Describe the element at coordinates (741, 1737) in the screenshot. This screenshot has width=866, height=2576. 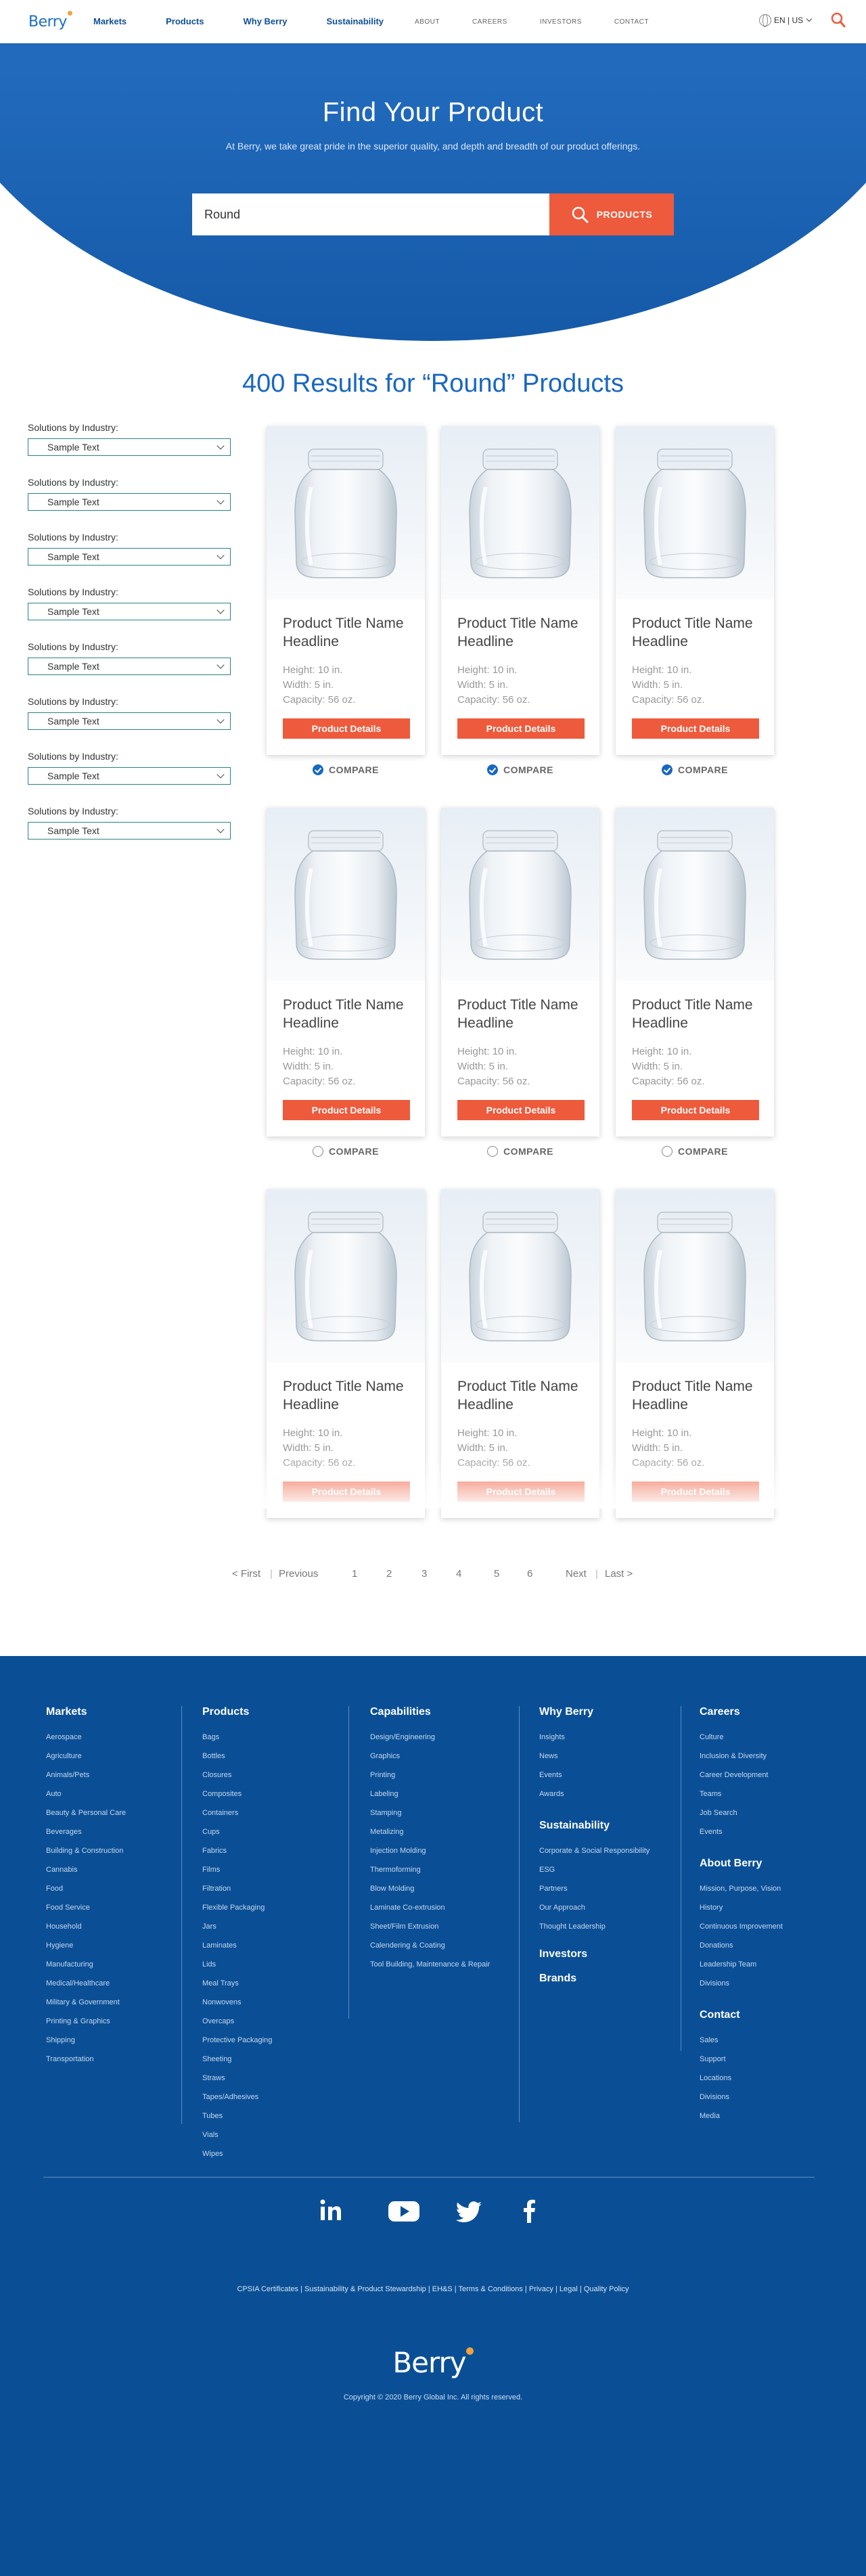
I see `footer-link: Culture` at that location.